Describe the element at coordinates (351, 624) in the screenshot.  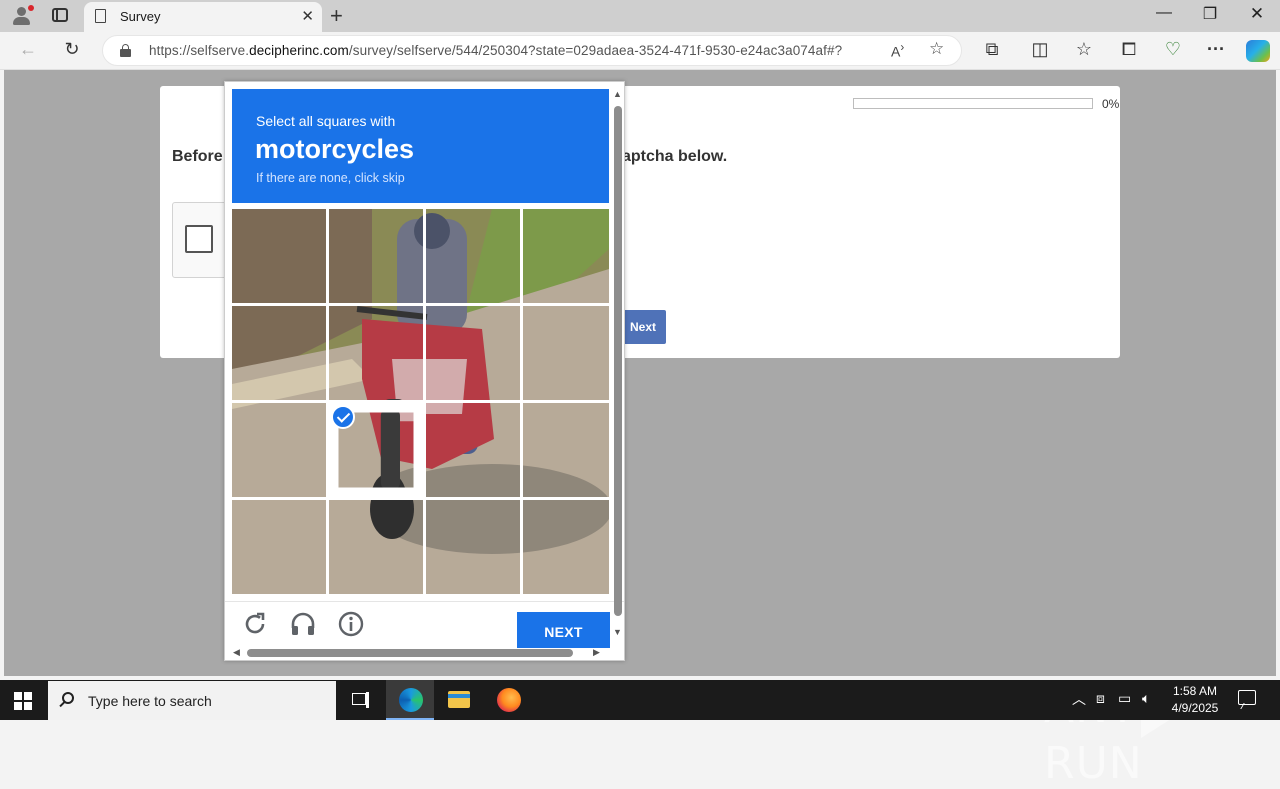
I see `info-icon` at that location.